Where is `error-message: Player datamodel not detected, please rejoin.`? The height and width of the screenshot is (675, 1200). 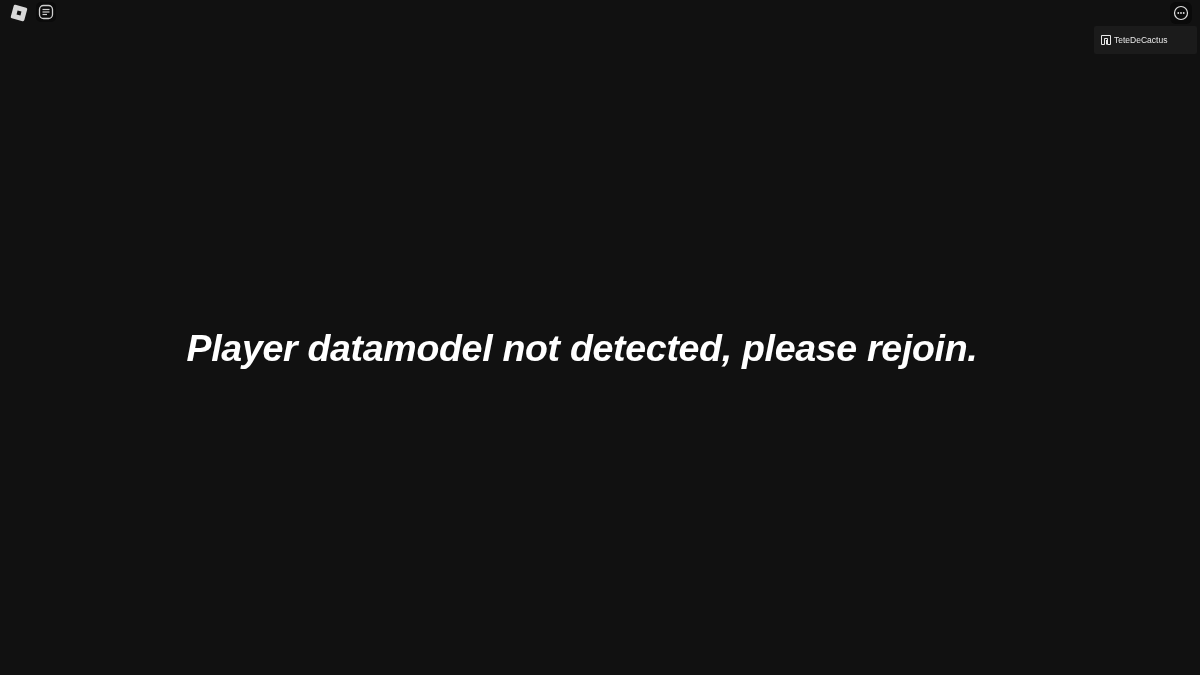 error-message: Player datamodel not detected, please rejoin. is located at coordinates (582, 348).